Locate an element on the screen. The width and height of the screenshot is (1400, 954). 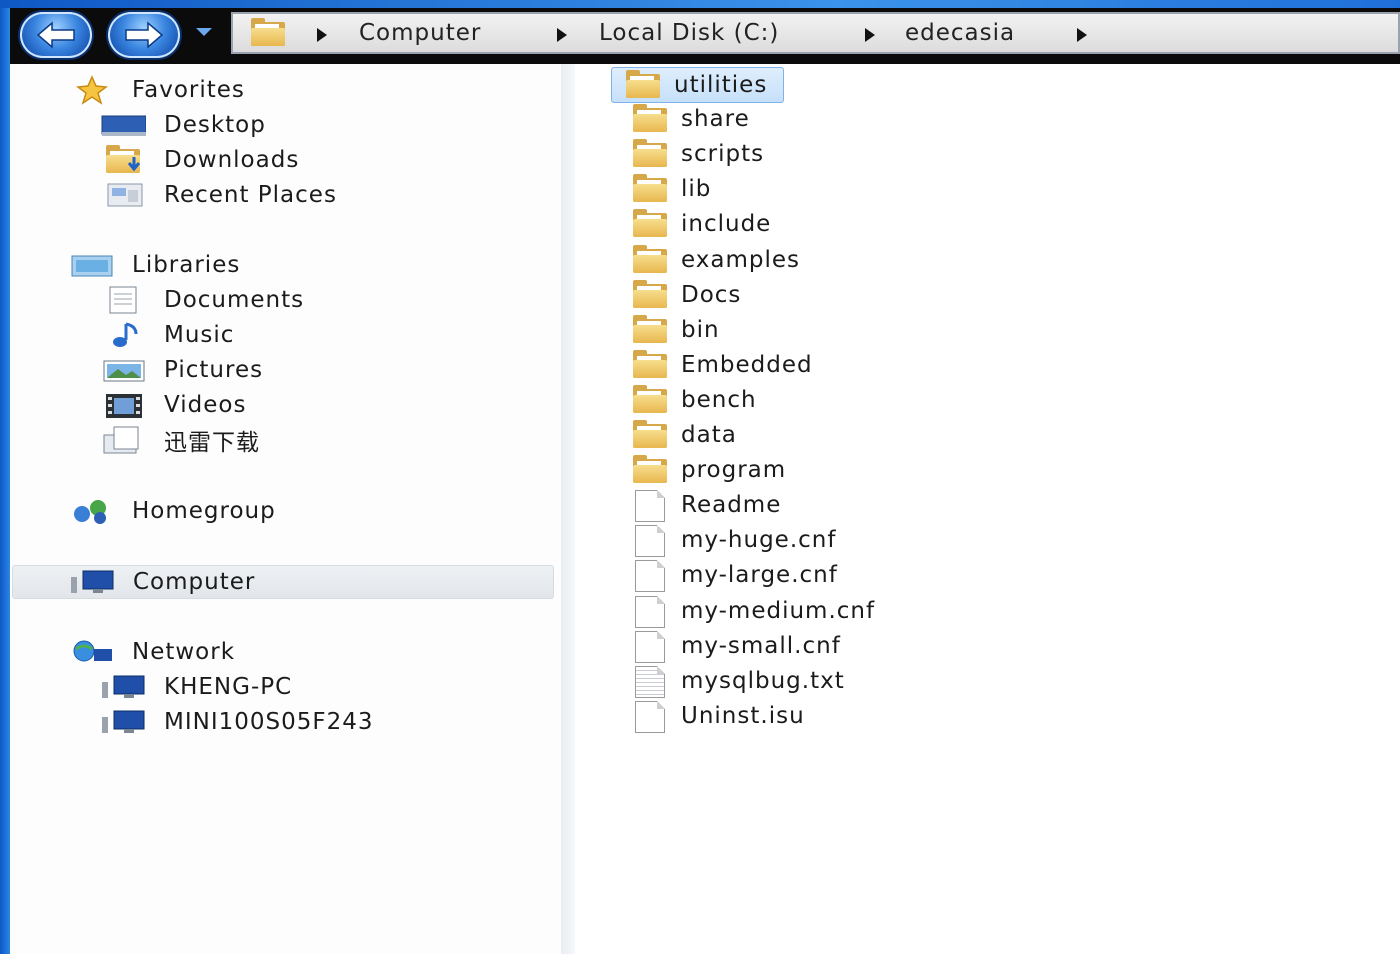
breadcrumb-edecasia: edecasia is located at coordinates (960, 33).